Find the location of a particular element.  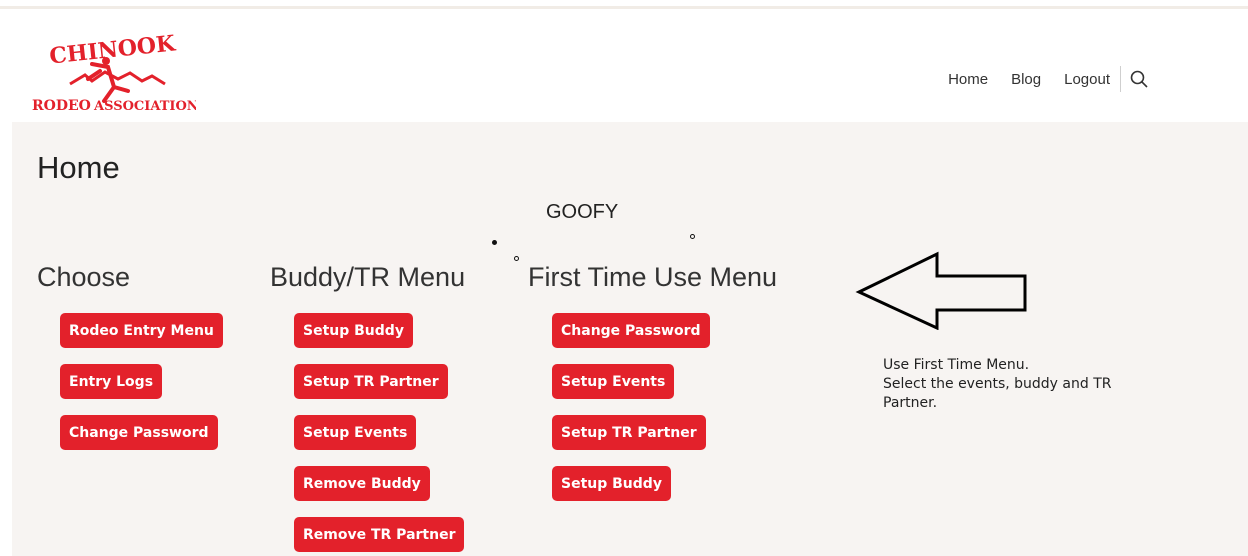

first-time-setup-tr-partner-button: Setup TR Partner is located at coordinates (629, 432).